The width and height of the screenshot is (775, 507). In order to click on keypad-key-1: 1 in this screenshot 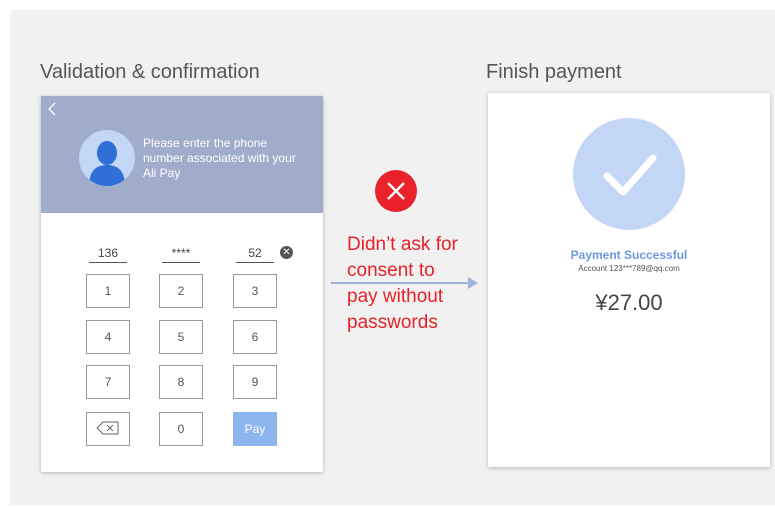, I will do `click(108, 291)`.